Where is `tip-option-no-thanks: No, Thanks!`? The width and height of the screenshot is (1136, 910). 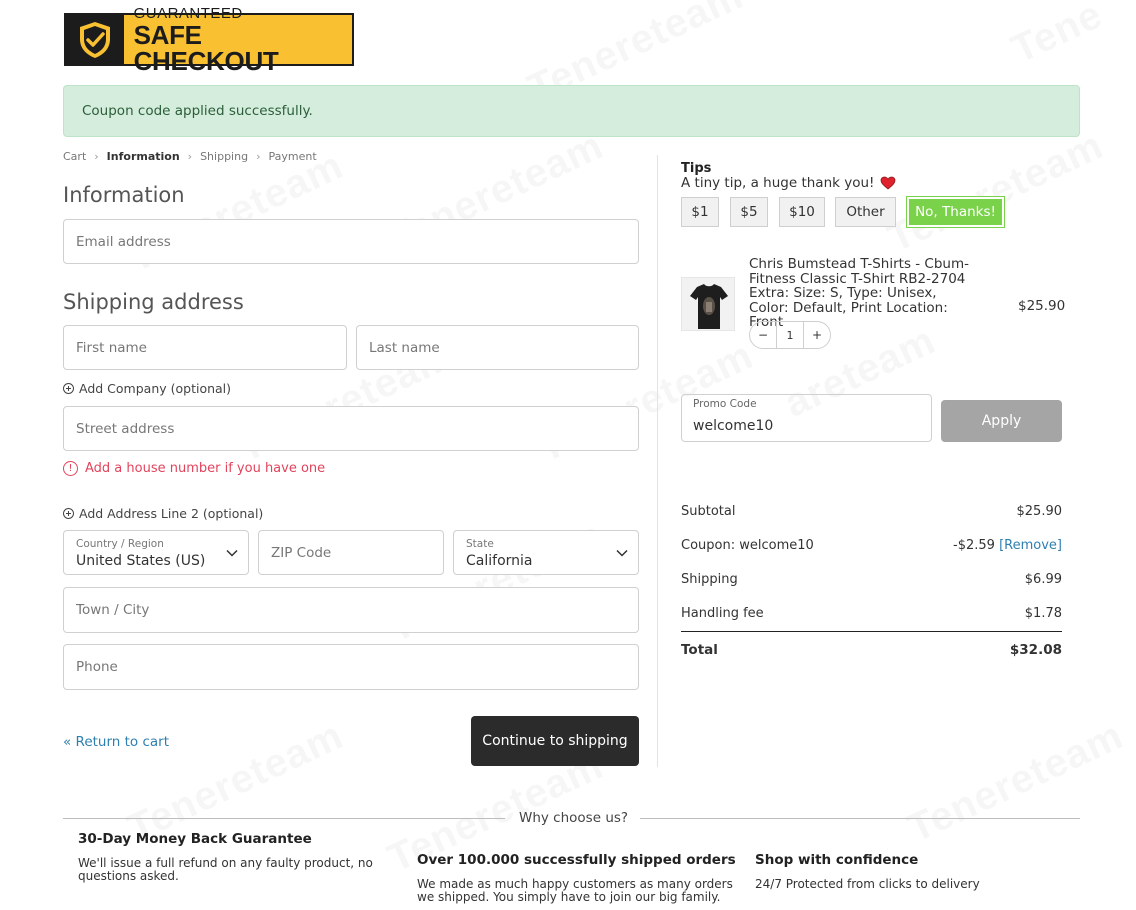 tip-option-no-thanks: No, Thanks! is located at coordinates (955, 212).